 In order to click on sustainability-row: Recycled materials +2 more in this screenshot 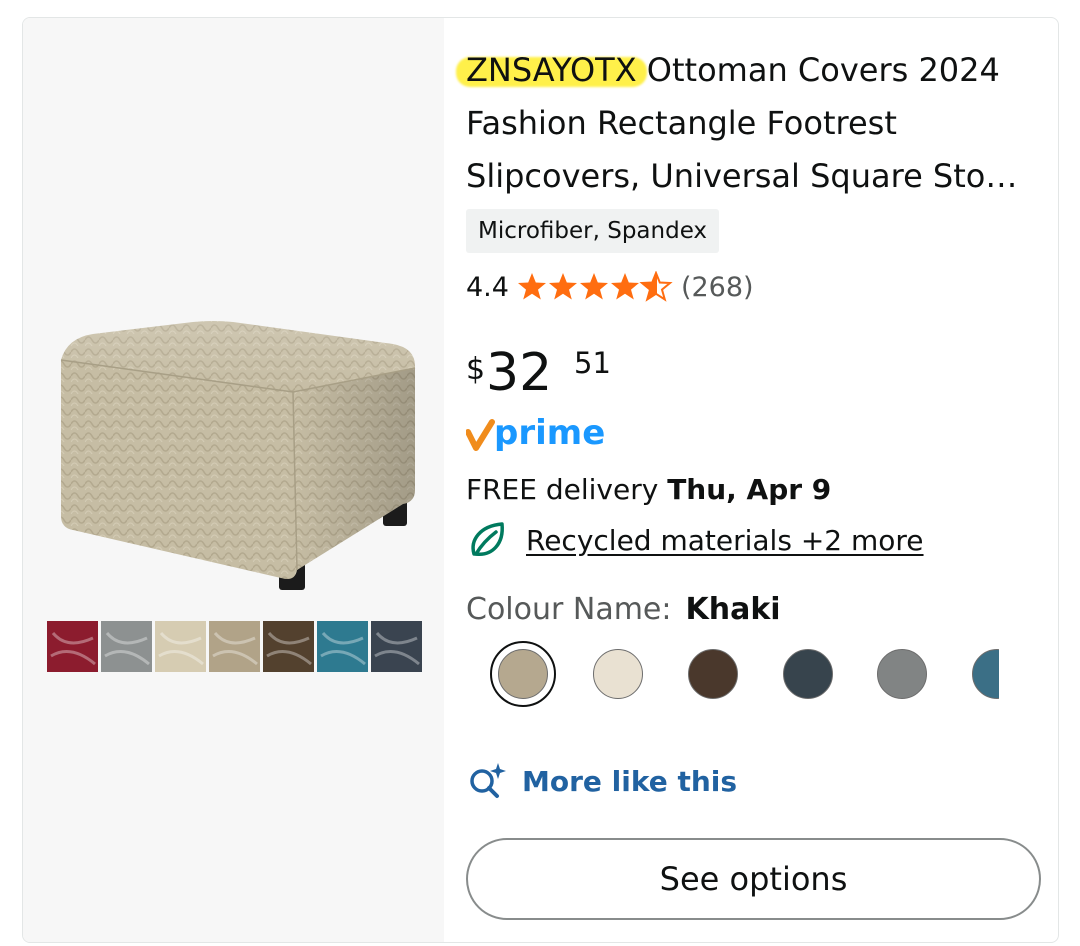, I will do `click(695, 540)`.